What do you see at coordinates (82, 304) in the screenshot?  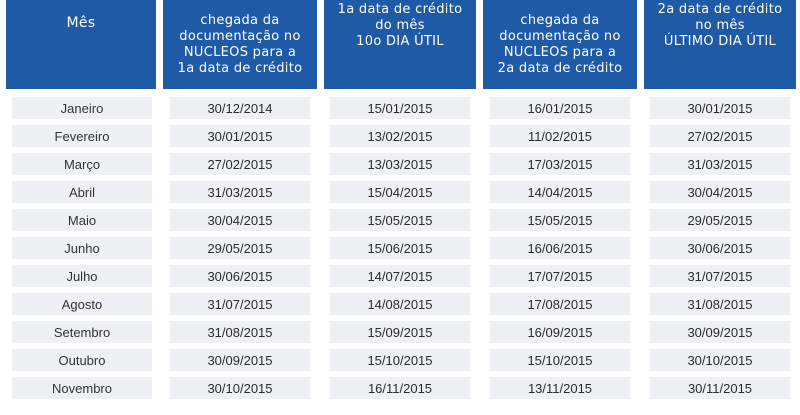 I see `month-cell: Agosto` at bounding box center [82, 304].